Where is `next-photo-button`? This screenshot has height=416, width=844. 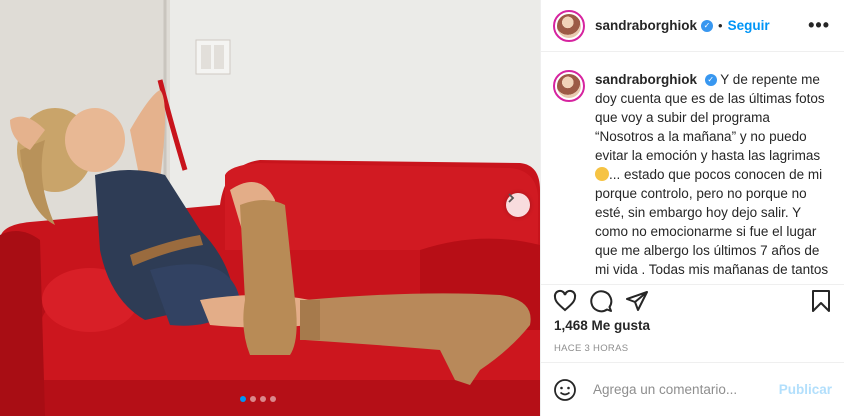
next-photo-button is located at coordinates (518, 205).